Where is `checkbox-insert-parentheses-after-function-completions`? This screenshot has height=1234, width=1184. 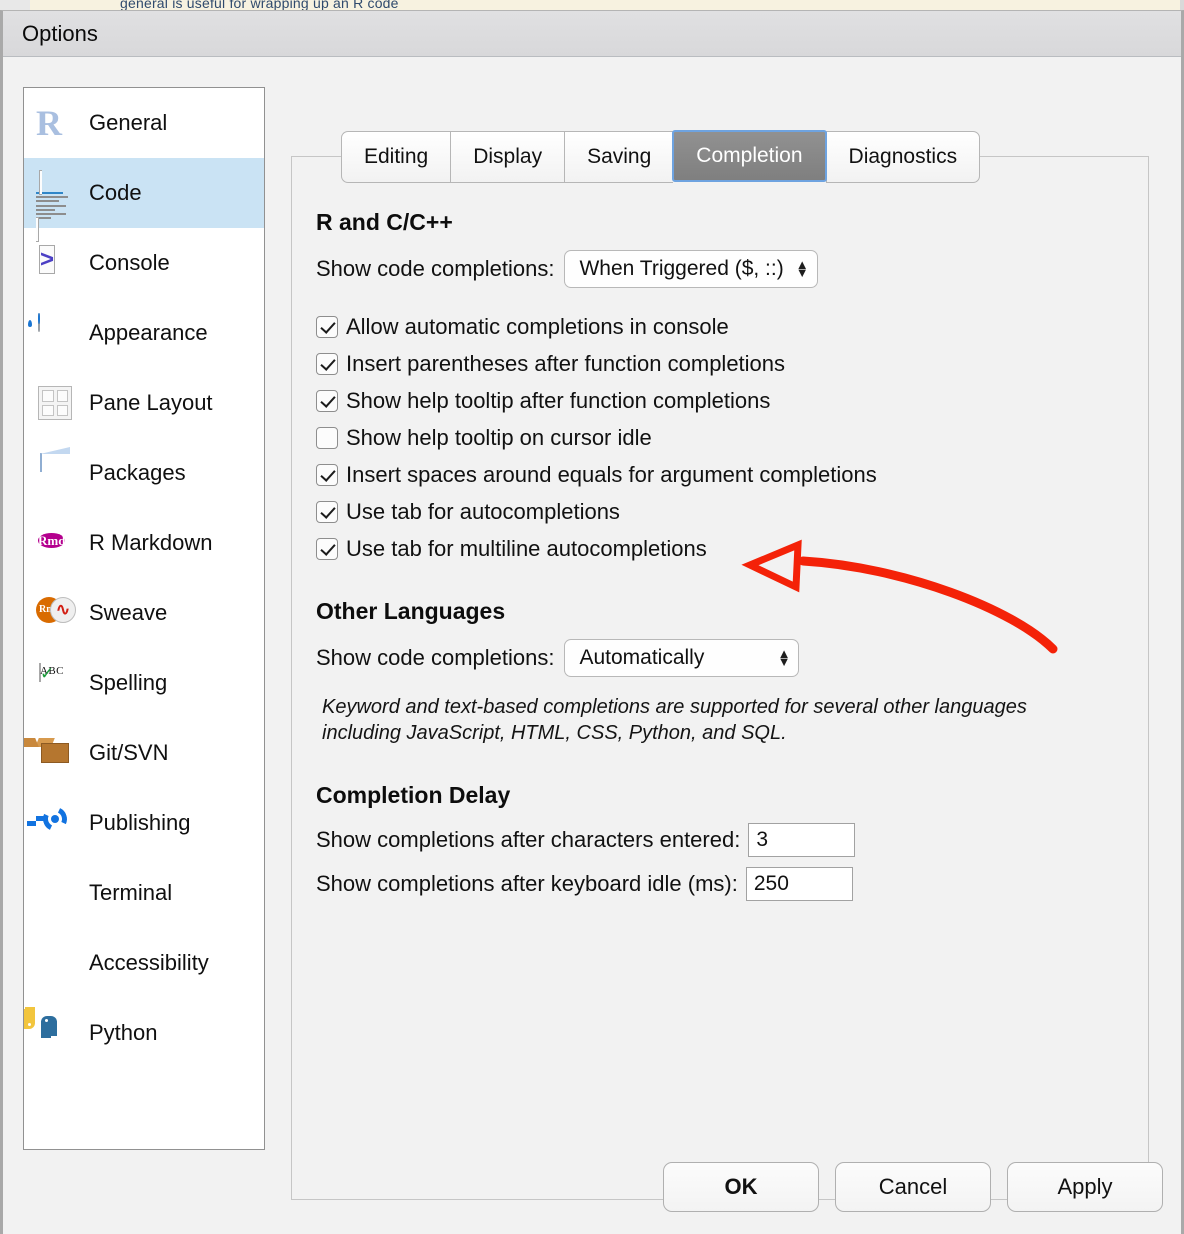 checkbox-insert-parentheses-after-function-completions is located at coordinates (327, 364).